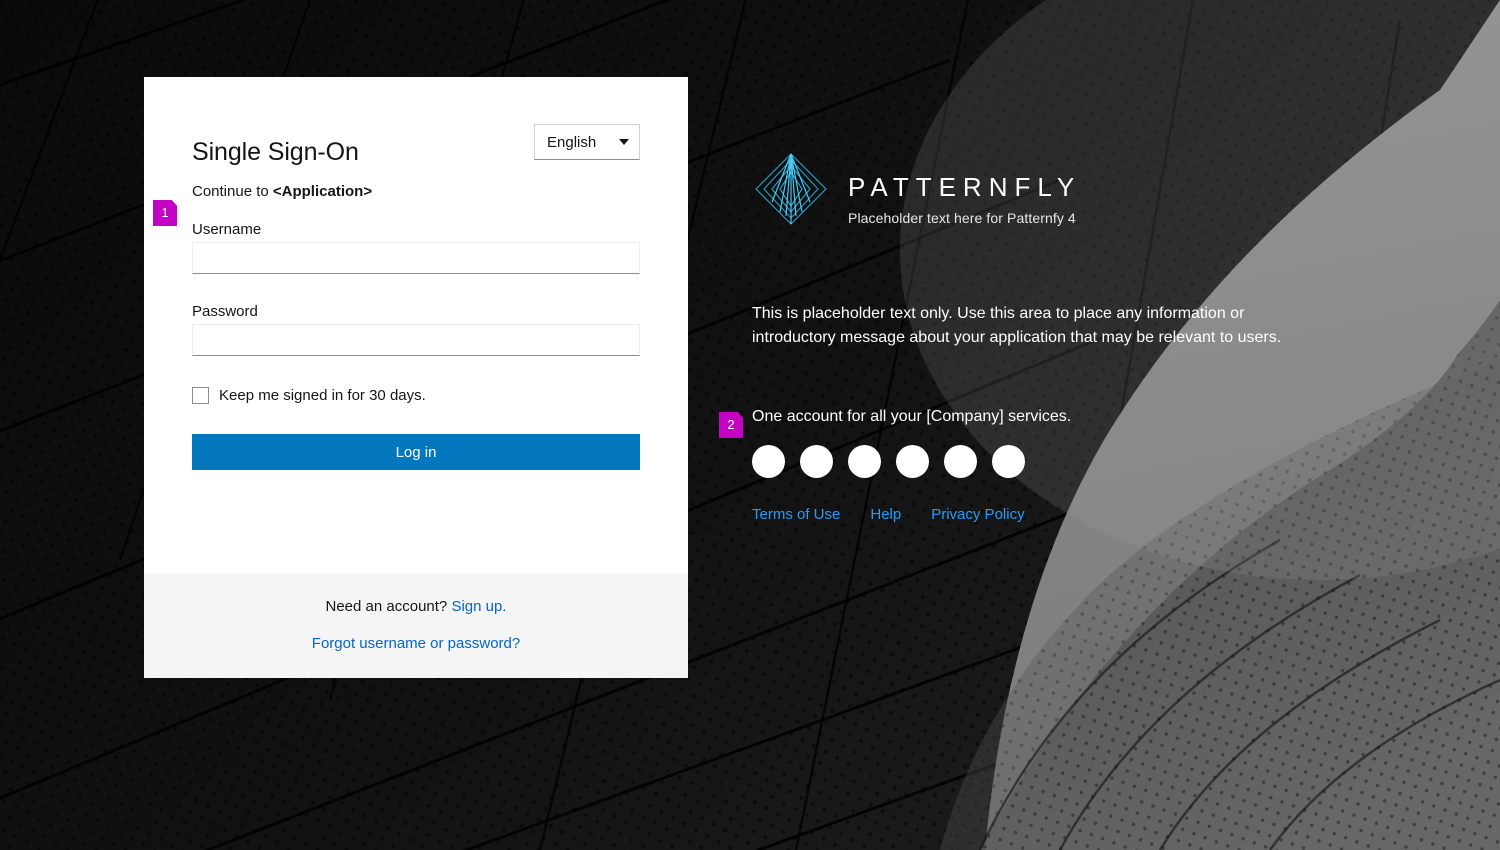 Image resolution: width=1500 pixels, height=850 pixels. I want to click on password-input, so click(416, 340).